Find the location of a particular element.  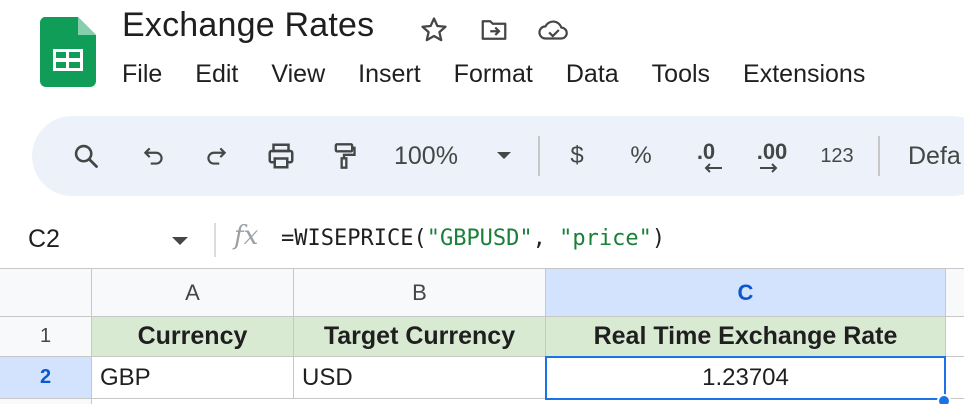

cell-a2: GBP is located at coordinates (193, 378).